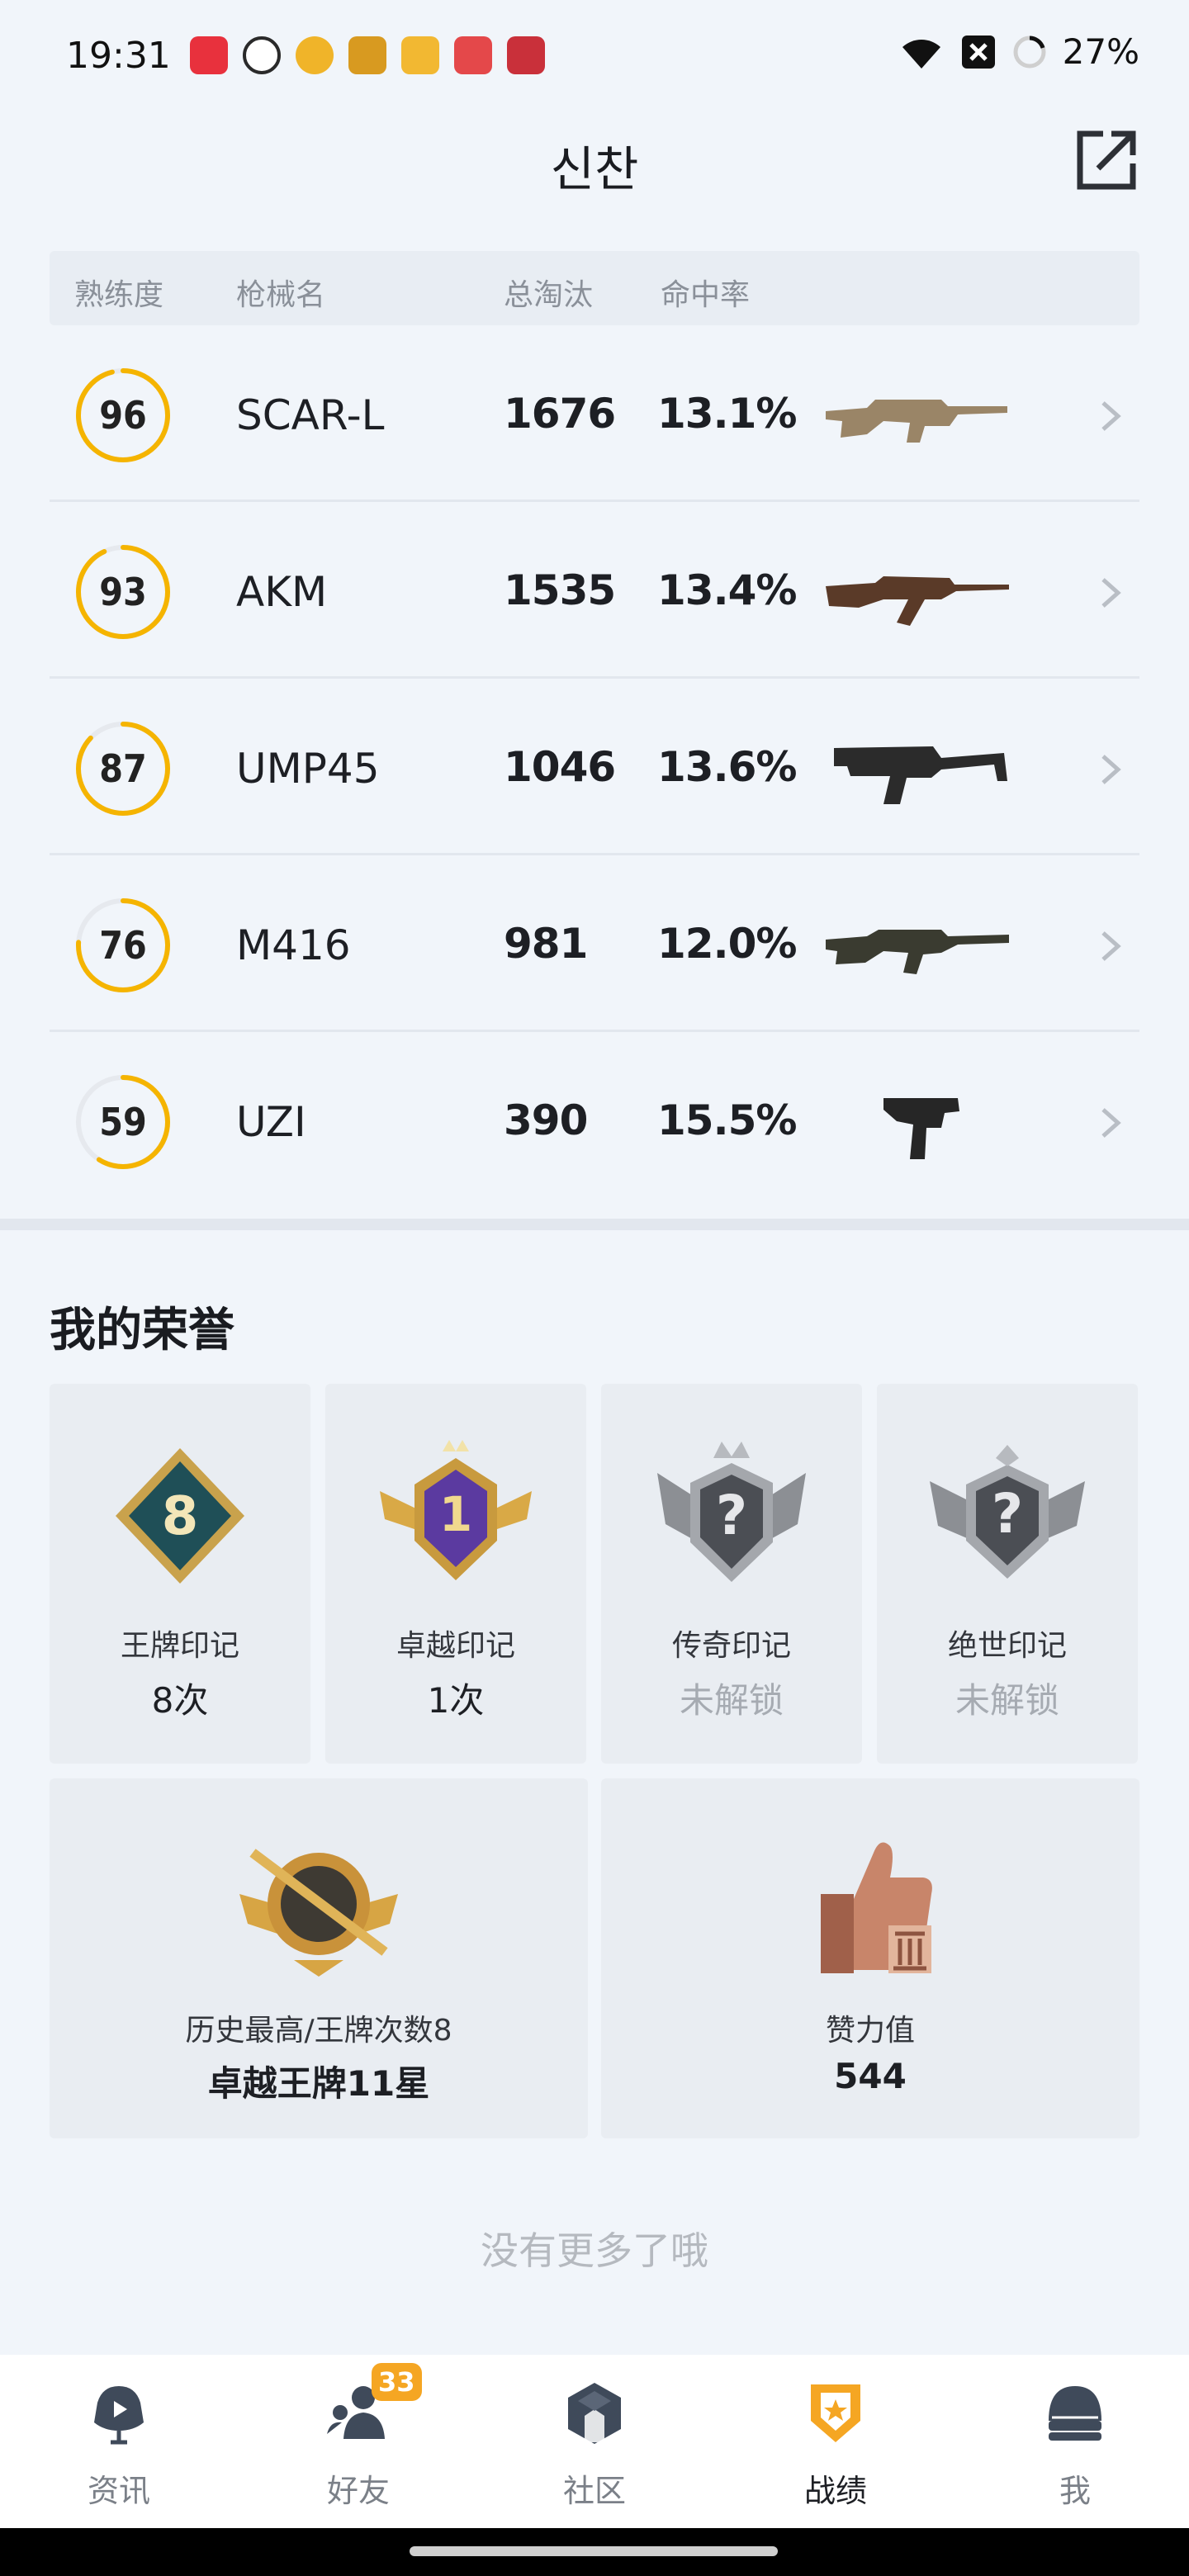  Describe the element at coordinates (594, 288) in the screenshot. I see `weapon-table-header: 熟练度 枪械名 总淘汰 命中率` at that location.